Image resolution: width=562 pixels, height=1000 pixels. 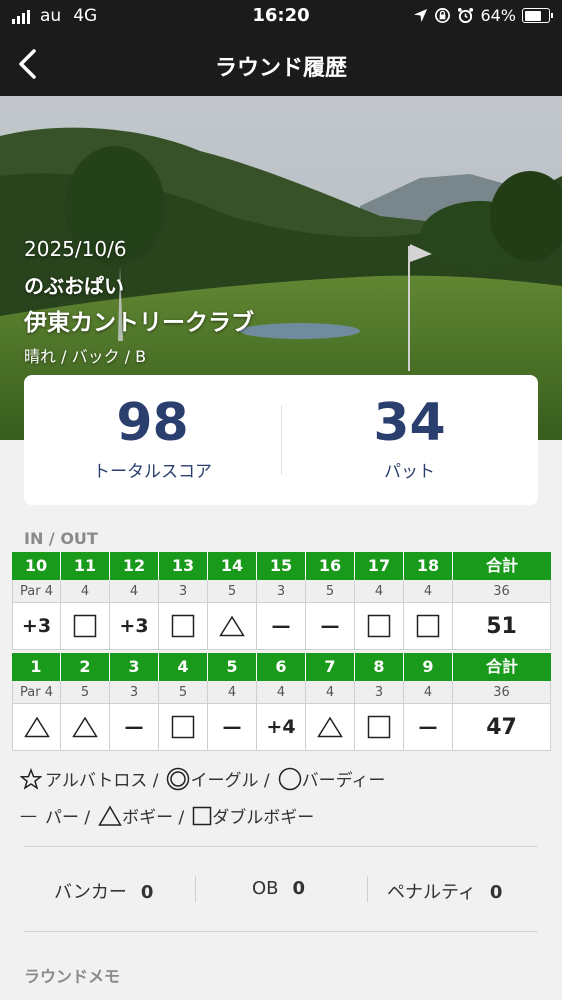 What do you see at coordinates (502, 591) in the screenshot?
I see `par-total: 36` at bounding box center [502, 591].